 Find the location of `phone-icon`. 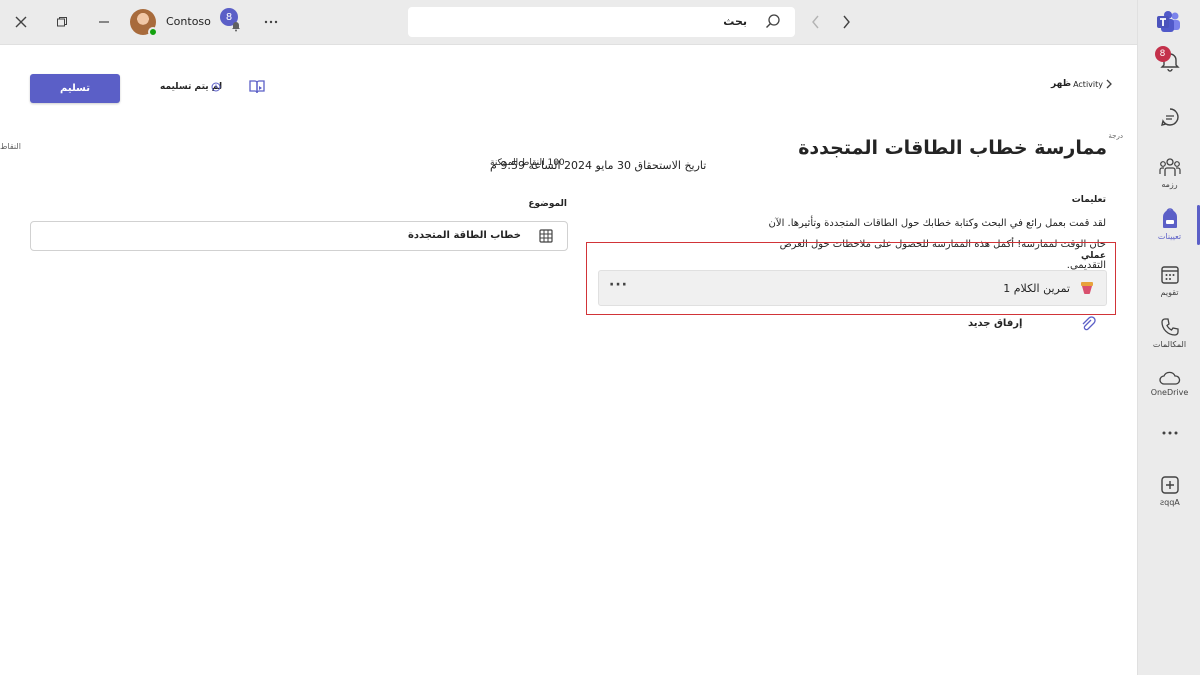

phone-icon is located at coordinates (1169, 327).